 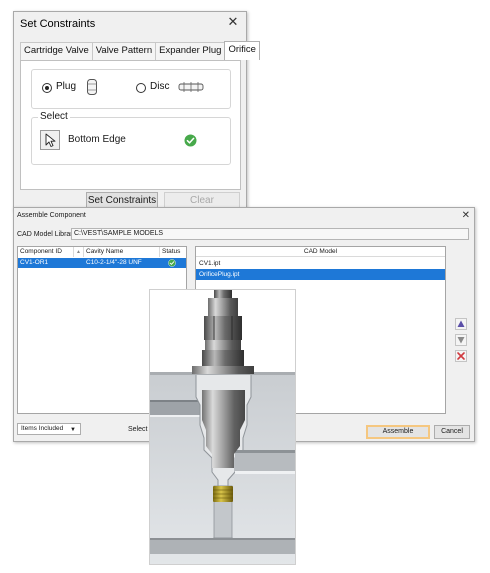 I want to click on move-down-icon, so click(x=461, y=340).